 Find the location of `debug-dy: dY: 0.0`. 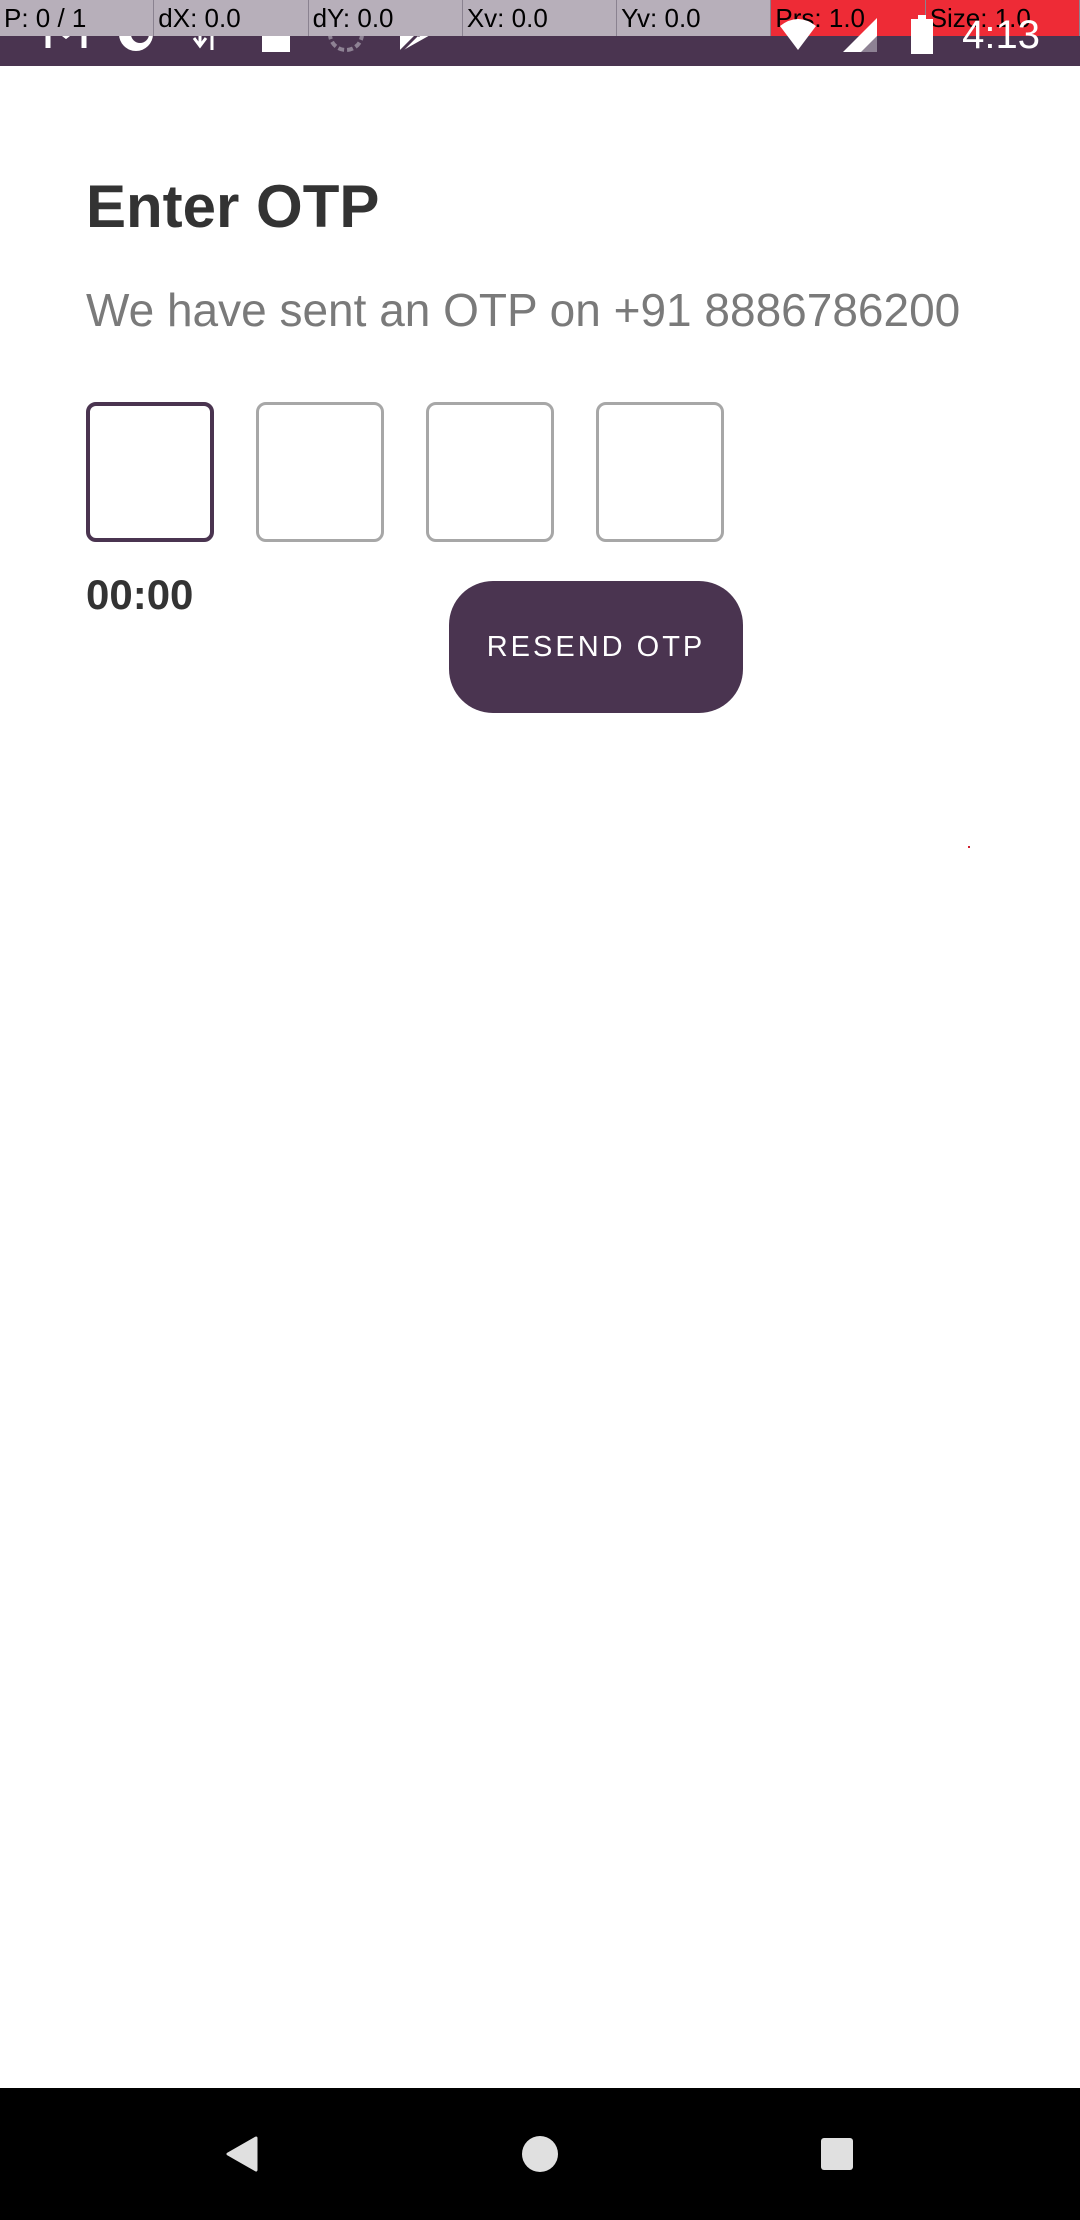

debug-dy: dY: 0.0 is located at coordinates (386, 18).